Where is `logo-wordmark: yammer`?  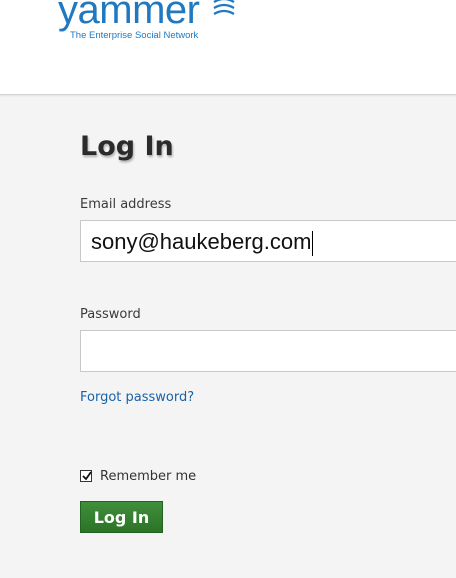
logo-wordmark: yammer is located at coordinates (129, 16).